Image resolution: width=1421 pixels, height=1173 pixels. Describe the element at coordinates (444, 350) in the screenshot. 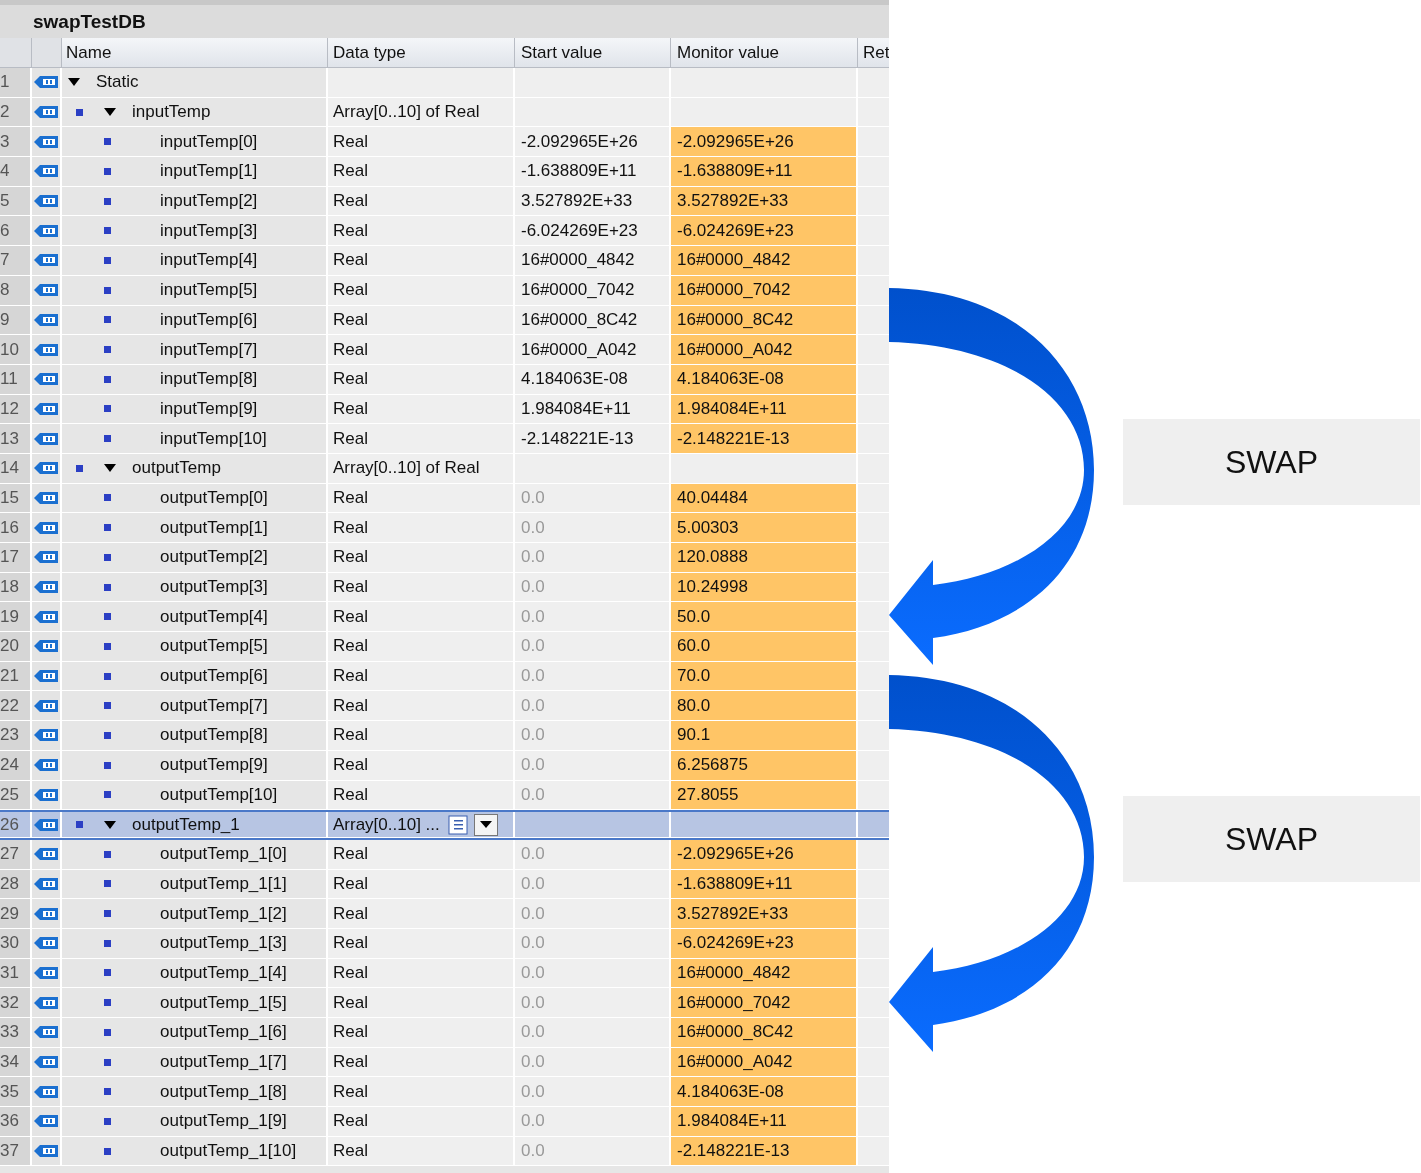

I see `table-row: 10 inputTemp[7] Real 16#0000_A042 16#0000_A042` at that location.